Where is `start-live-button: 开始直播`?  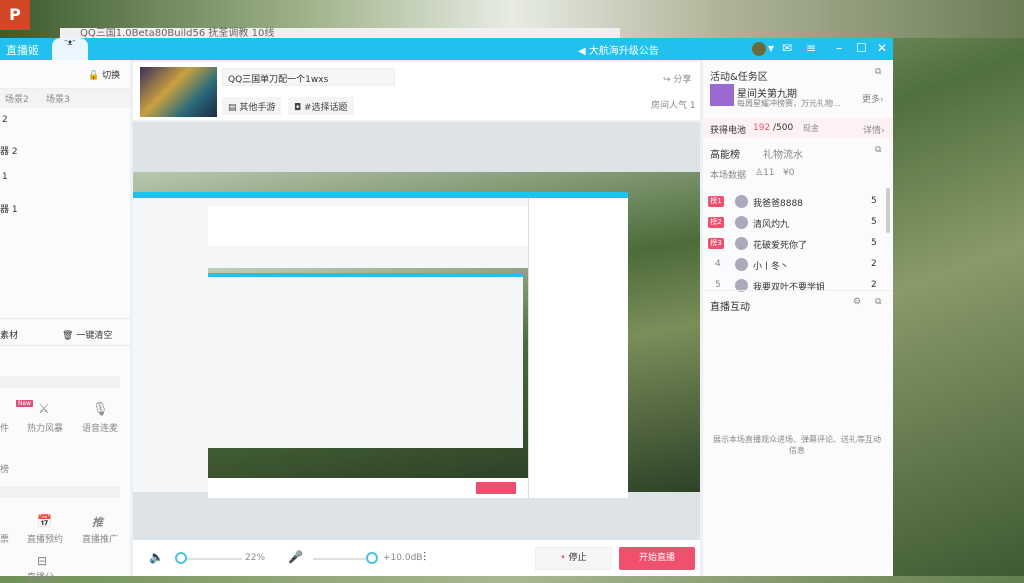
start-live-button: 开始直播 is located at coordinates (657, 558).